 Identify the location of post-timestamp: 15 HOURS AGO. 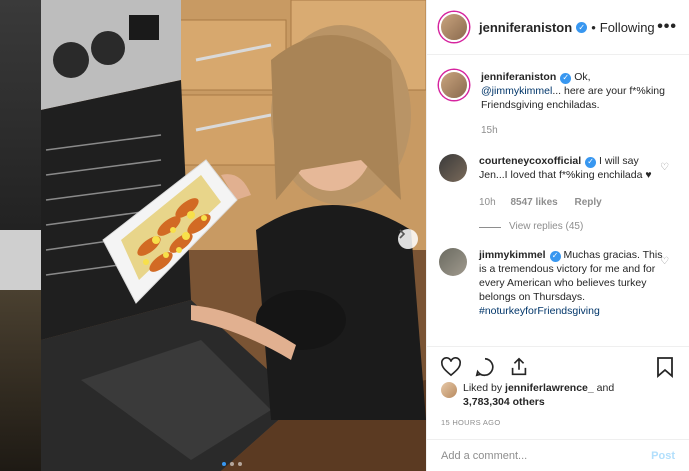
(470, 422).